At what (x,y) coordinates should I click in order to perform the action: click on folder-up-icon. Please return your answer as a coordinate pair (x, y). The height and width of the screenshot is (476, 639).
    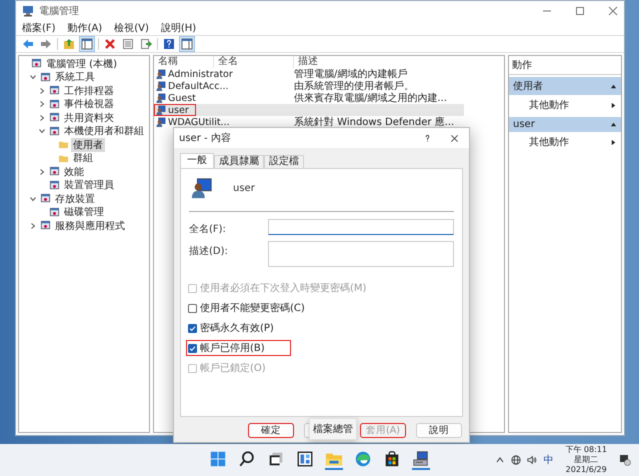
    Looking at the image, I should click on (69, 44).